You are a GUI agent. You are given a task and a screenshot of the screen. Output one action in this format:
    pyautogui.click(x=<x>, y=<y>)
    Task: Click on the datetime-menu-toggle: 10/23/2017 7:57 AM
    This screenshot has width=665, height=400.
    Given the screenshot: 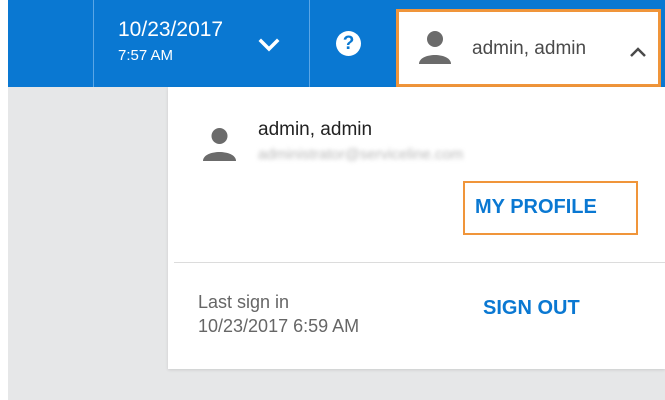 What is the action you would take?
    pyautogui.click(x=201, y=43)
    